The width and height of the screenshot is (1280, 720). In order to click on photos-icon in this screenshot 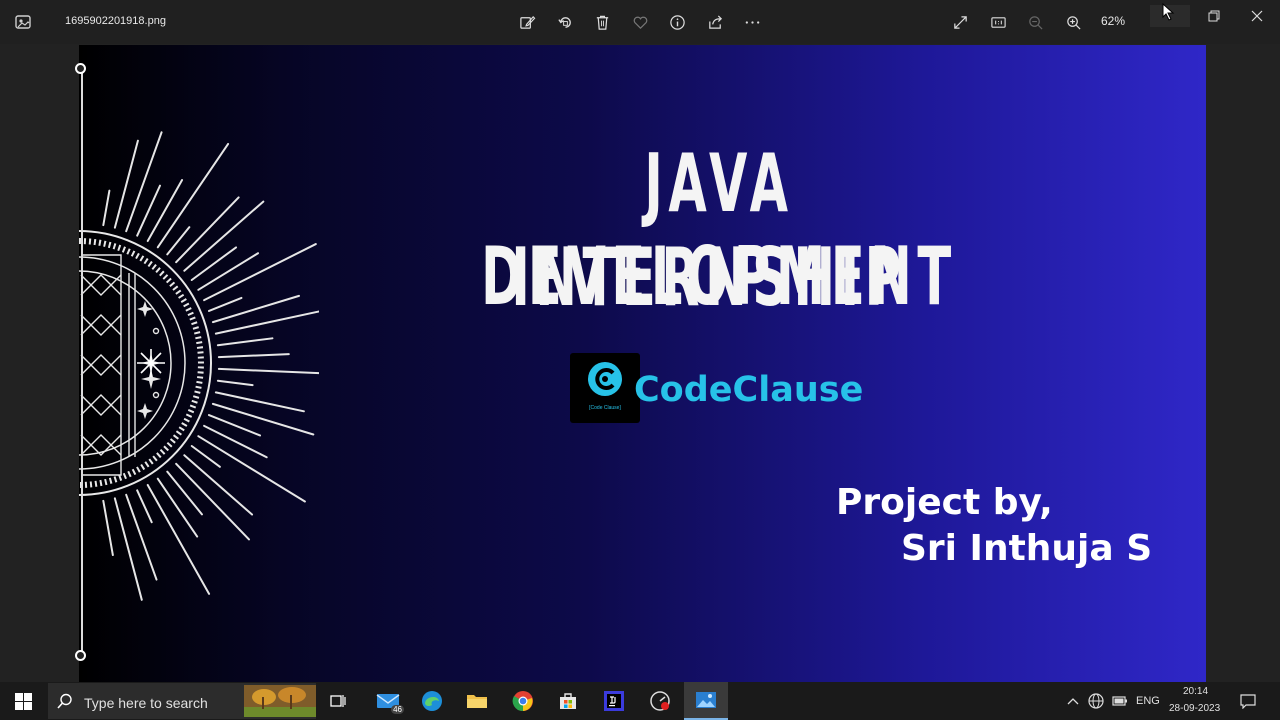, I will do `click(706, 700)`.